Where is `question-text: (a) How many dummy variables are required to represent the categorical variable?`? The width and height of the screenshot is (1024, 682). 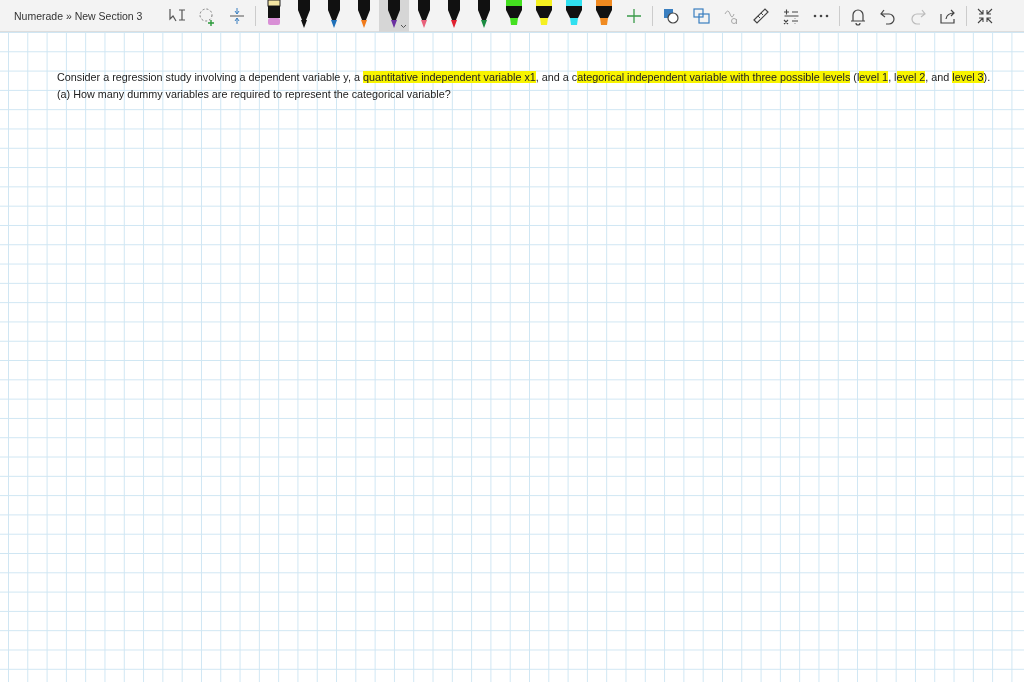
question-text: (a) How many dummy variables are required to represent the categorical variable? is located at coordinates (254, 94).